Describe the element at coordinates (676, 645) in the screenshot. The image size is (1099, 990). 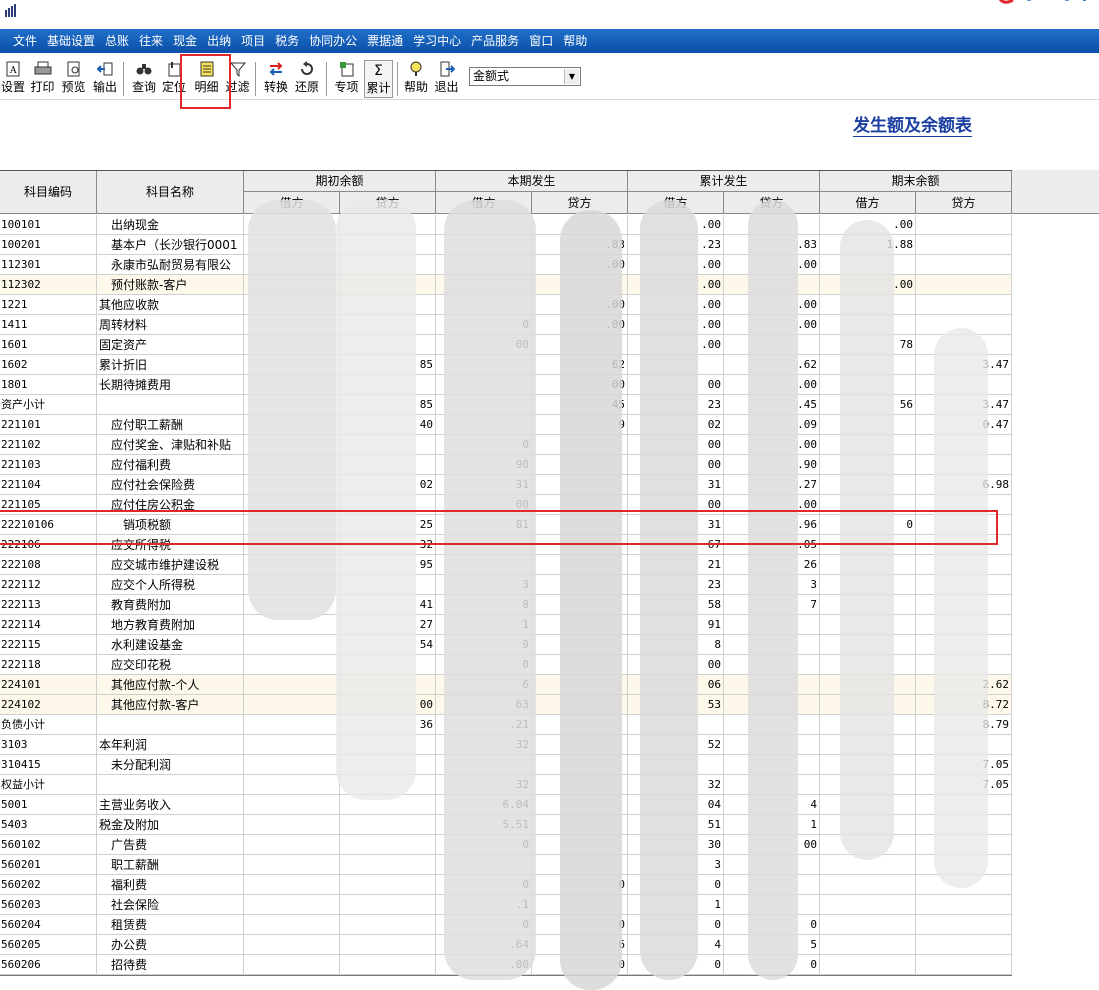
I see `cell-debit: 8` at that location.